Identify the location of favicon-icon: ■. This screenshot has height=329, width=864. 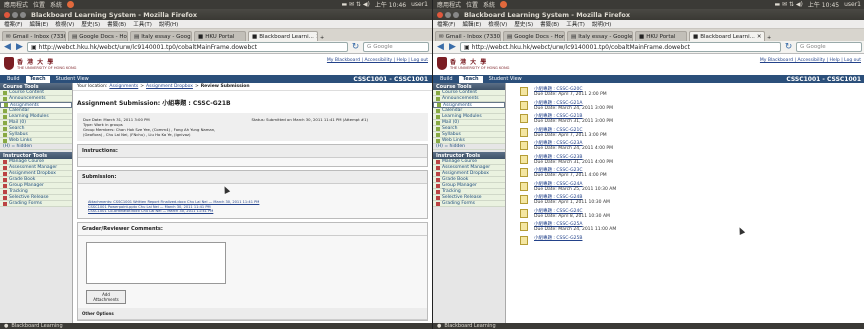
(696, 36).